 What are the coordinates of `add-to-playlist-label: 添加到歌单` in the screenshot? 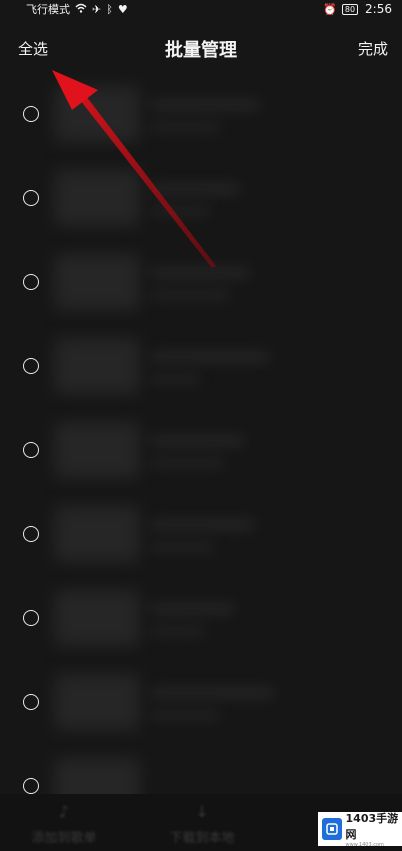 It's located at (64, 838).